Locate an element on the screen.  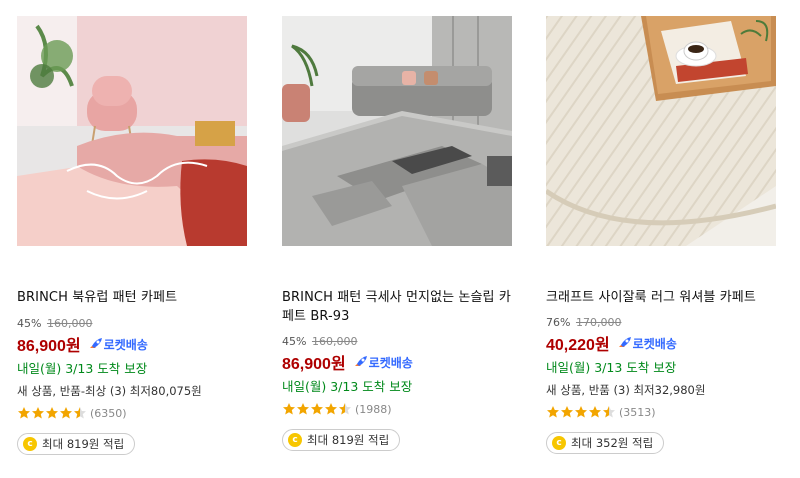
product-title: BRINCH 패턴 극세사 먼지없는 논슬립 카페트 BR-93 is located at coordinates (397, 307).